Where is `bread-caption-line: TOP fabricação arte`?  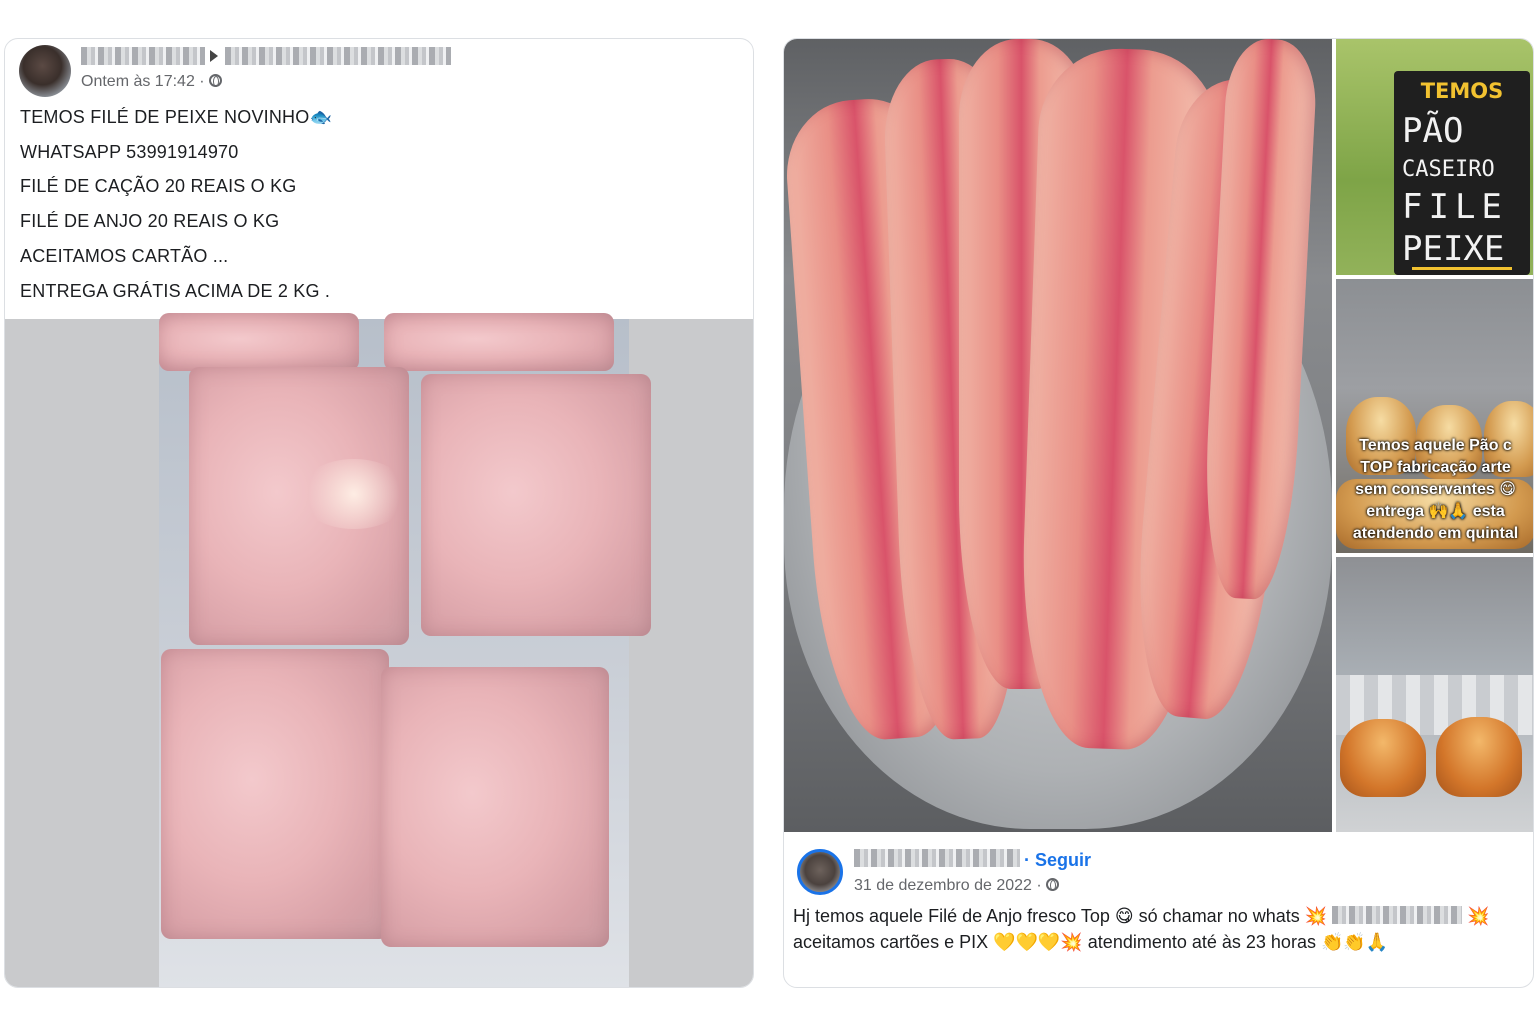 bread-caption-line: TOP fabricação arte is located at coordinates (1435, 467).